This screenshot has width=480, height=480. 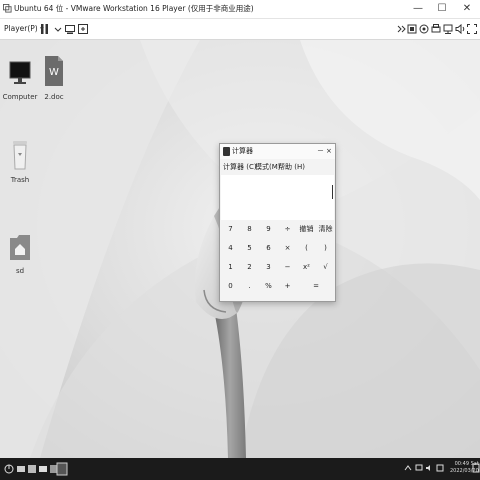 I want to click on key-multiply: ×, so click(x=287, y=248).